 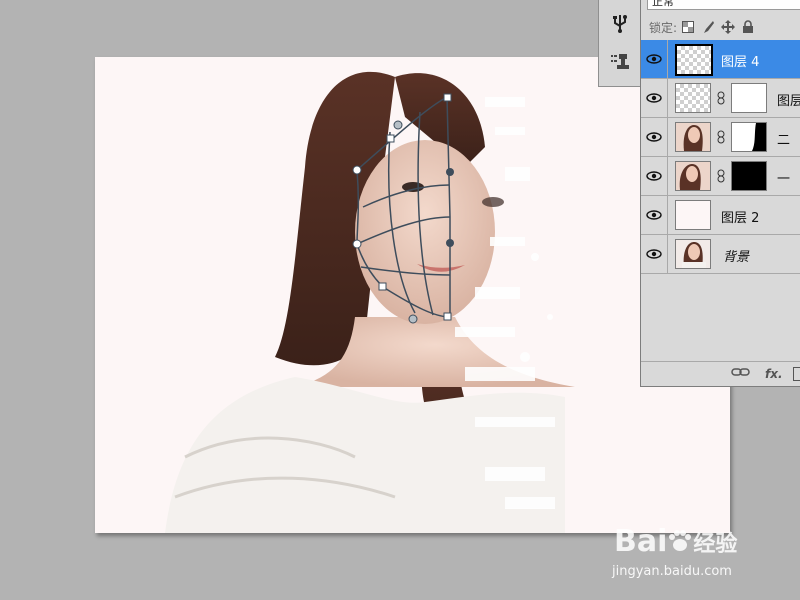 I want to click on lock-row: 锁定:, so click(x=720, y=27).